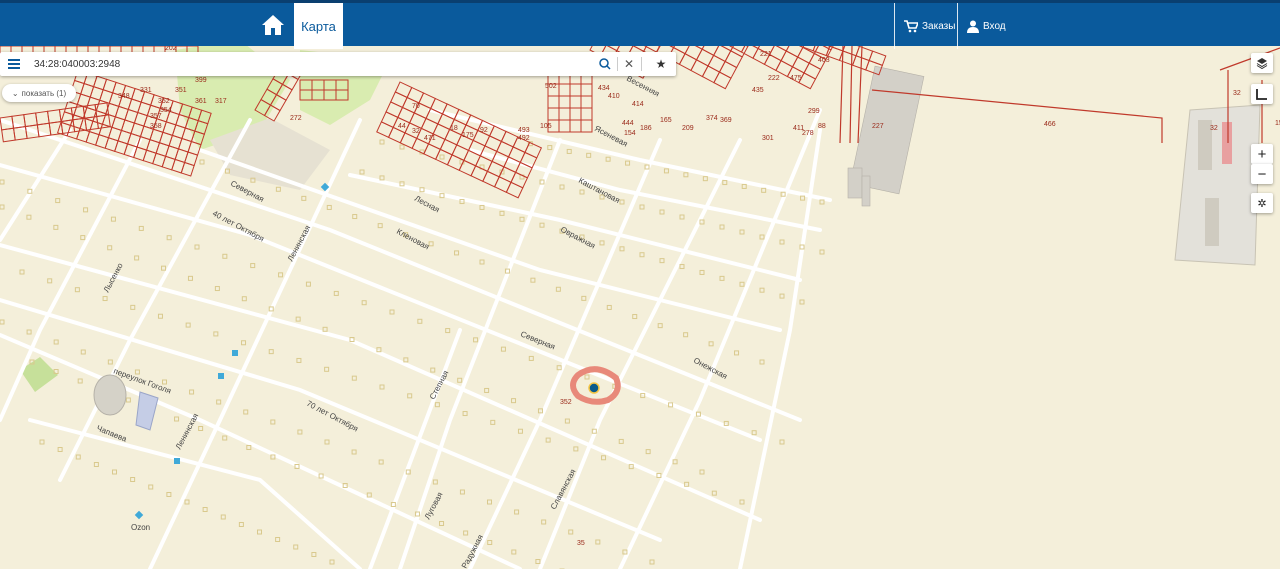  I want to click on parcel-number: 154, so click(630, 133).